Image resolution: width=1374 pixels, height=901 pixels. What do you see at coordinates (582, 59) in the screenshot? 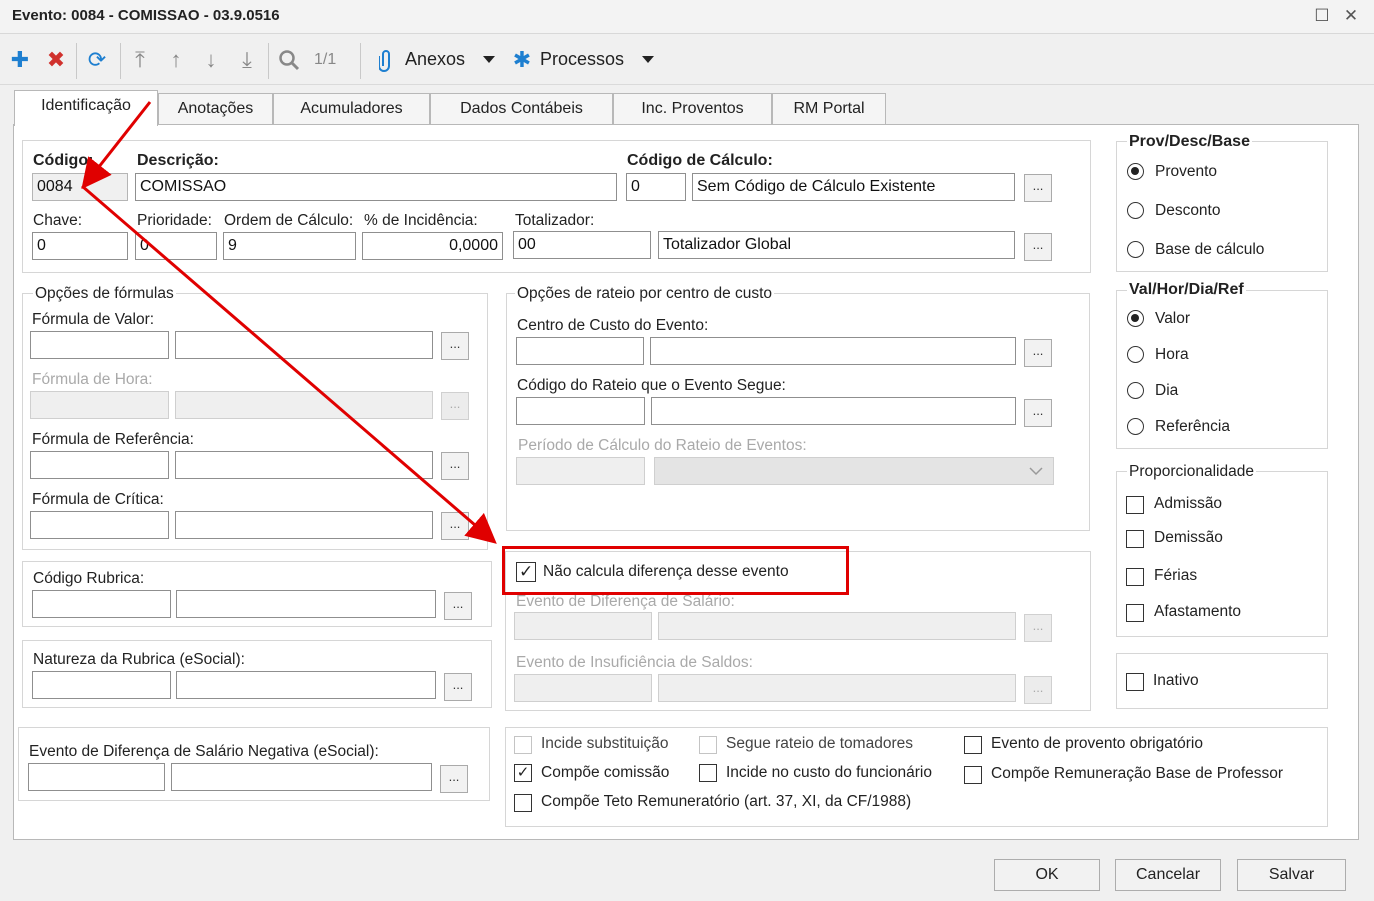
I see `processos-menu: Processos` at bounding box center [582, 59].